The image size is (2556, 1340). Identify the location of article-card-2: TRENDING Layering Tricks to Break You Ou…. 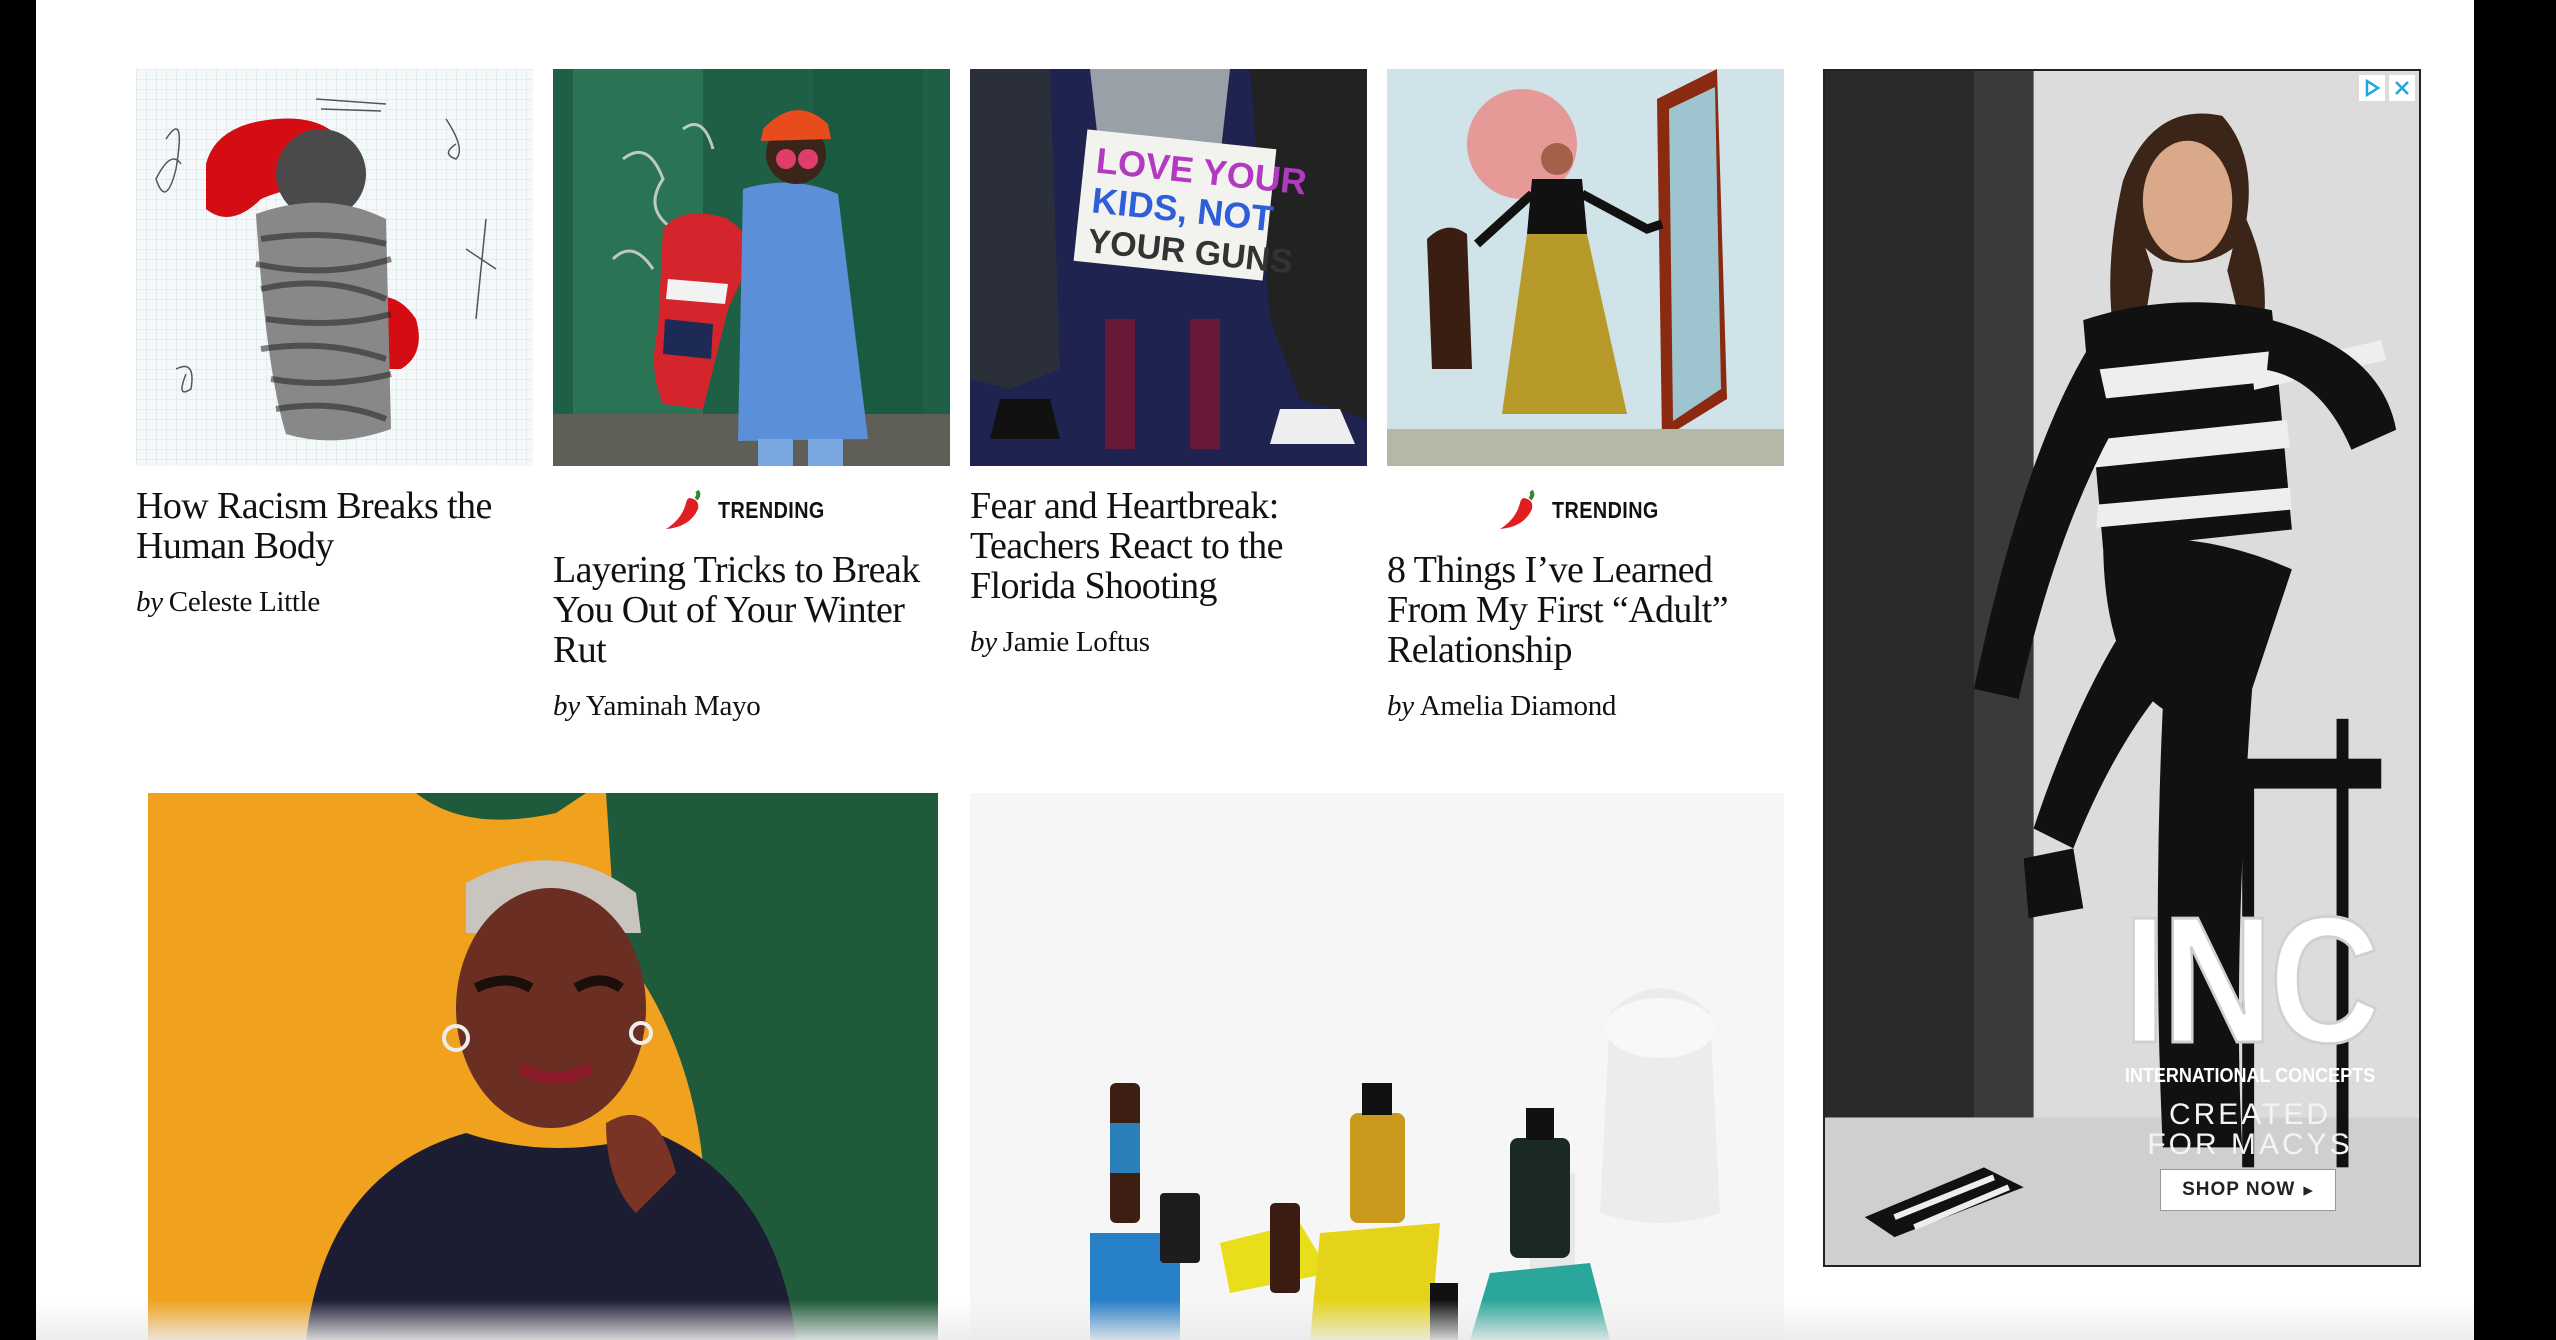
(751, 396).